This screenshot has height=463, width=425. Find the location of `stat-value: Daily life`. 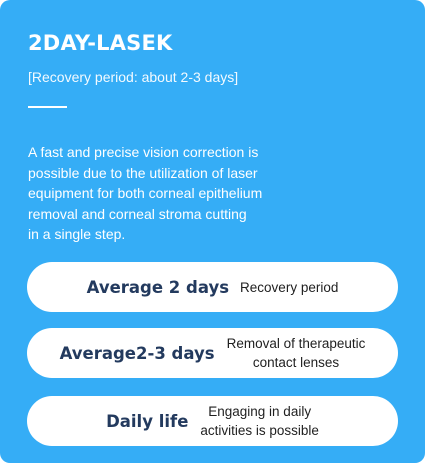

stat-value: Daily life is located at coordinates (147, 421).